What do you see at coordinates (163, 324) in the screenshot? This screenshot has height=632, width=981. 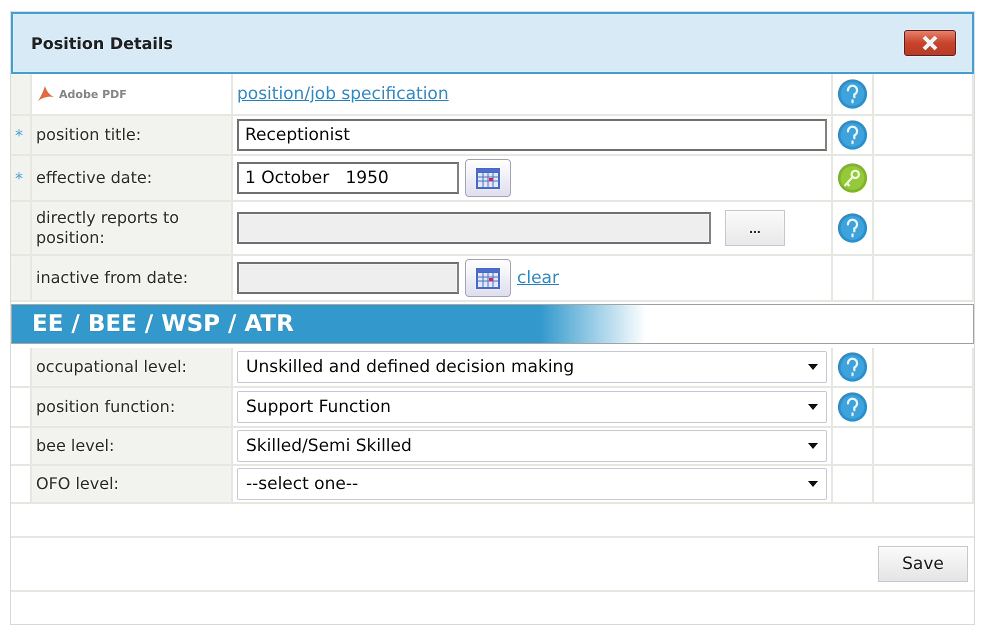 I see `section-title: EE / BEE / WSP / ATR` at bounding box center [163, 324].